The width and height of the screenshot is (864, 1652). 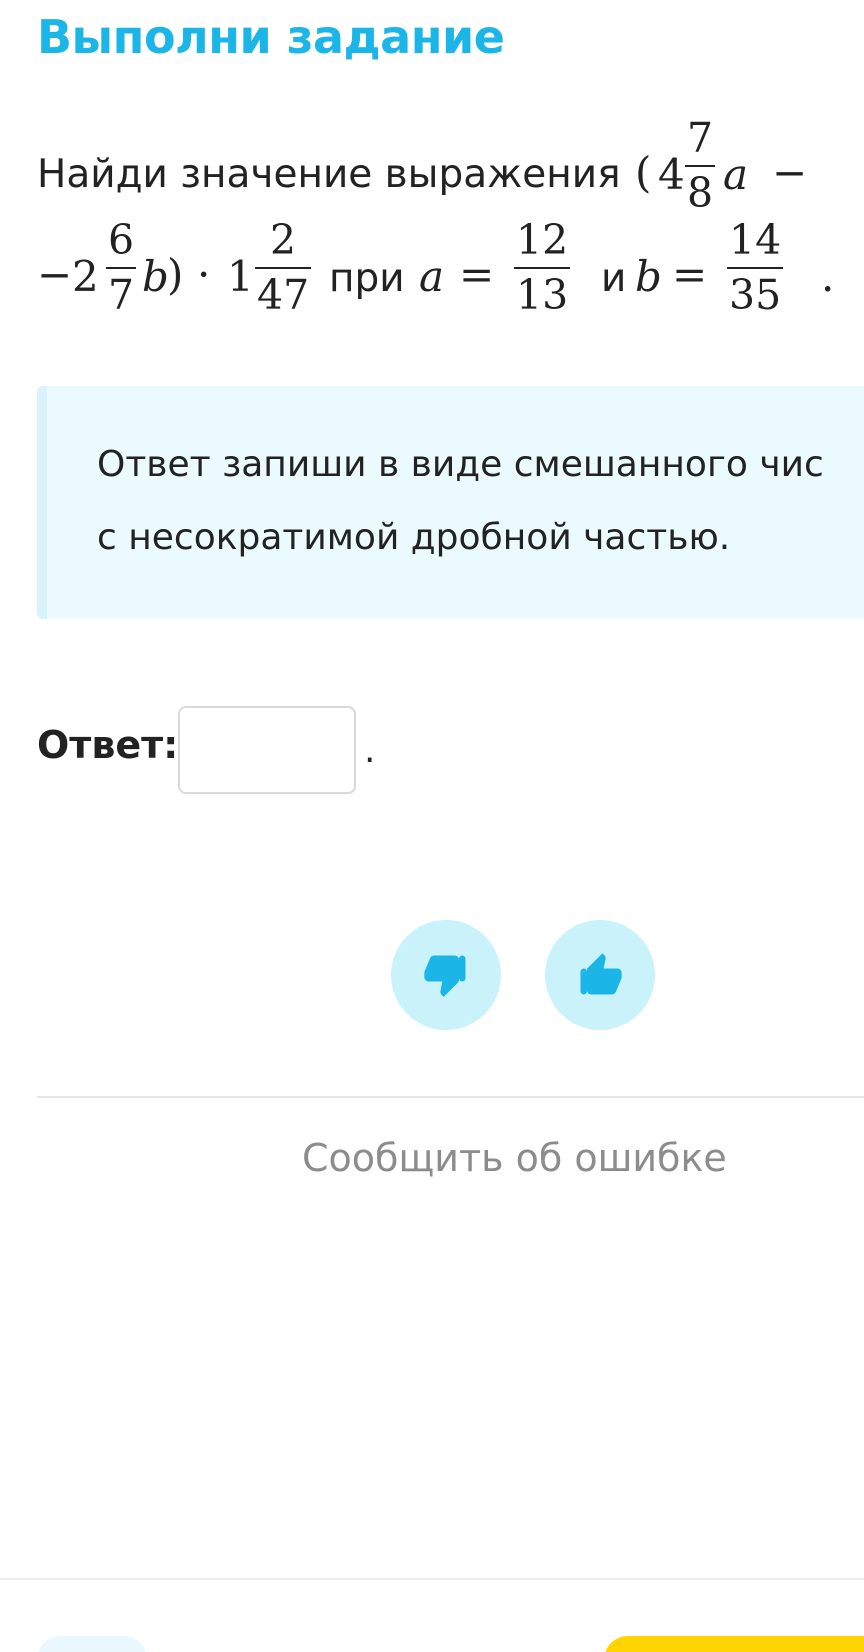 I want to click on thumbs-up-icon, so click(x=601, y=974).